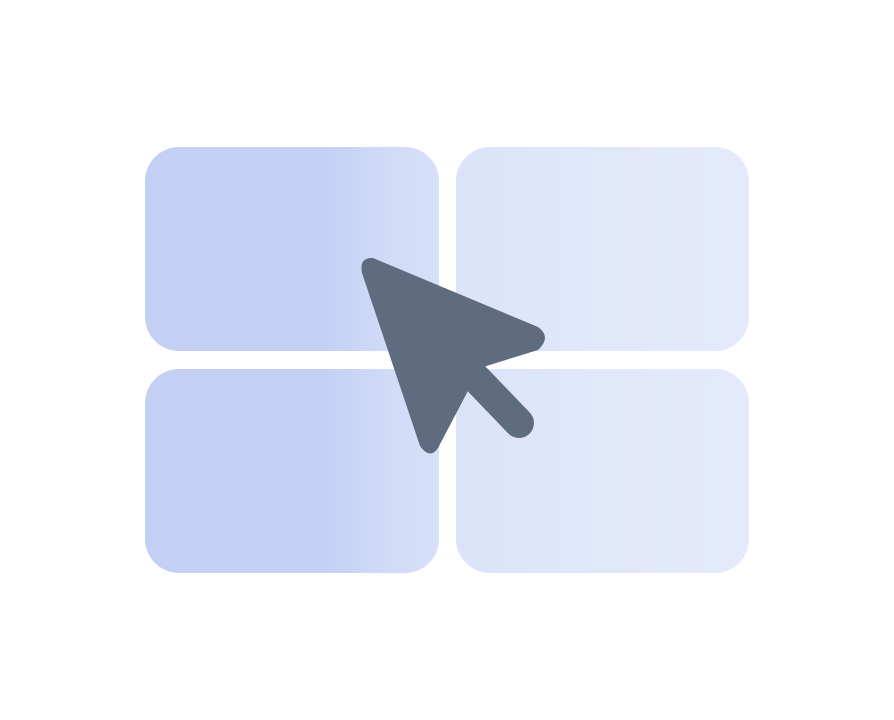 The width and height of the screenshot is (894, 720). What do you see at coordinates (602, 471) in the screenshot?
I see `tile-bottom-right` at bounding box center [602, 471].